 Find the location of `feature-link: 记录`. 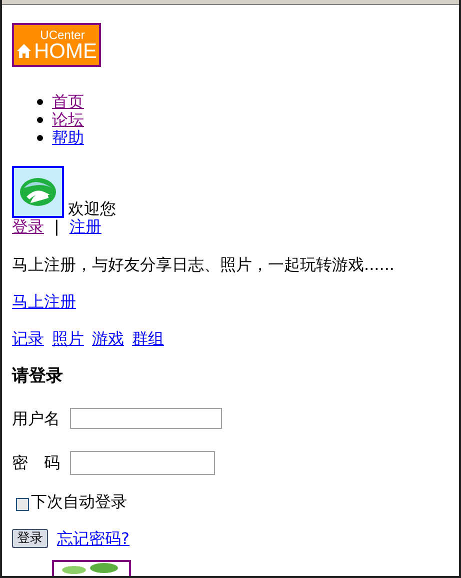

feature-link: 记录 is located at coordinates (28, 339).